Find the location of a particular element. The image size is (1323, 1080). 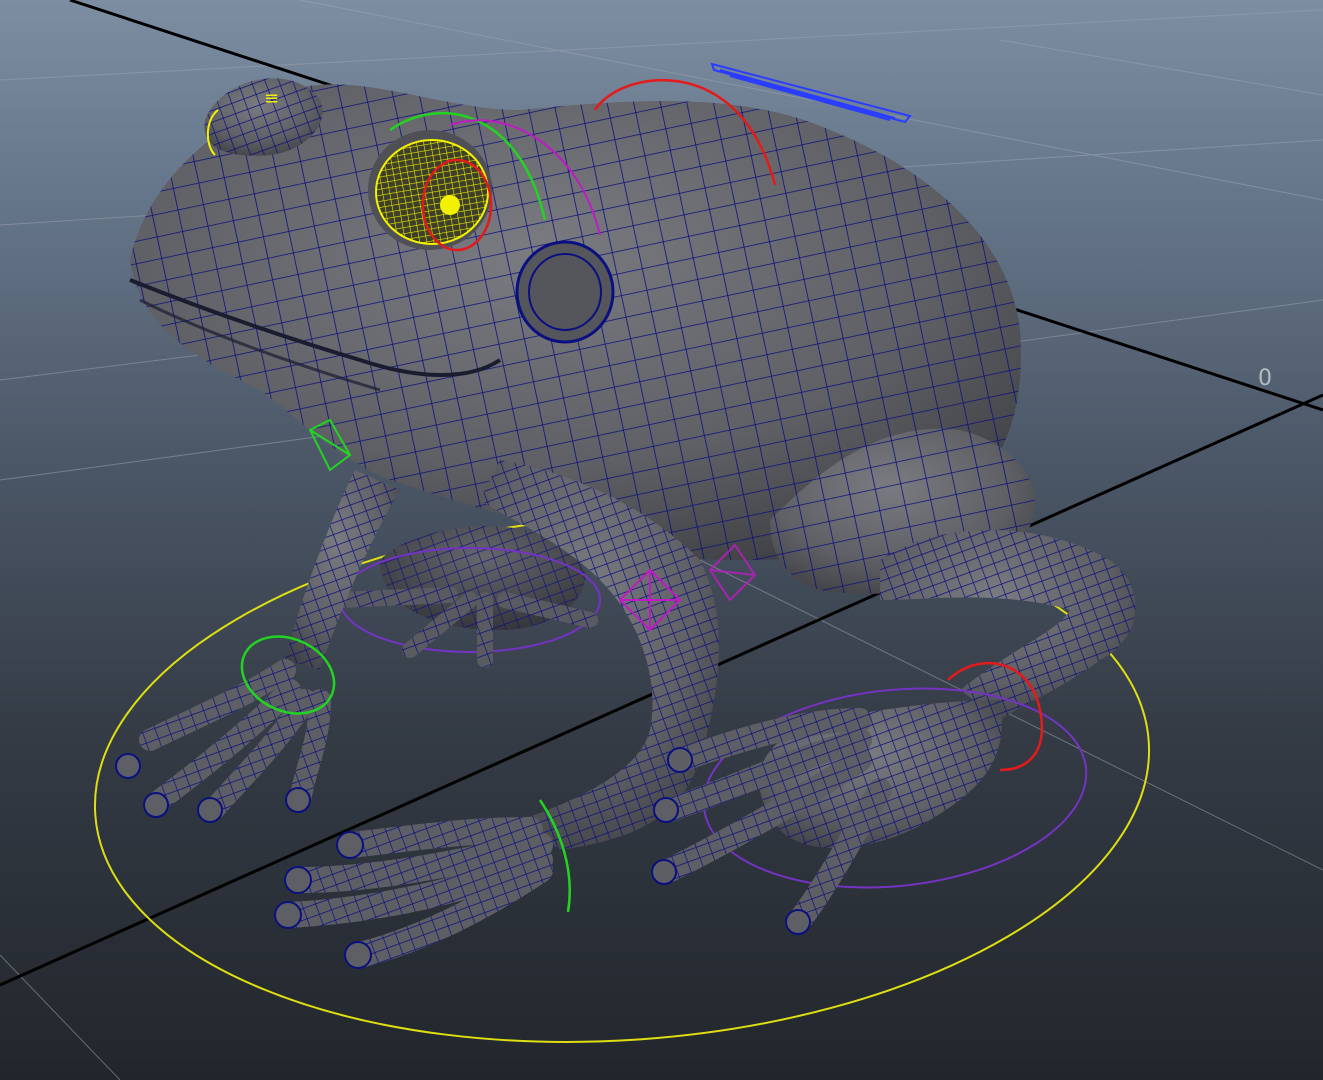

back-right-foot is located at coordinates (873, 798).